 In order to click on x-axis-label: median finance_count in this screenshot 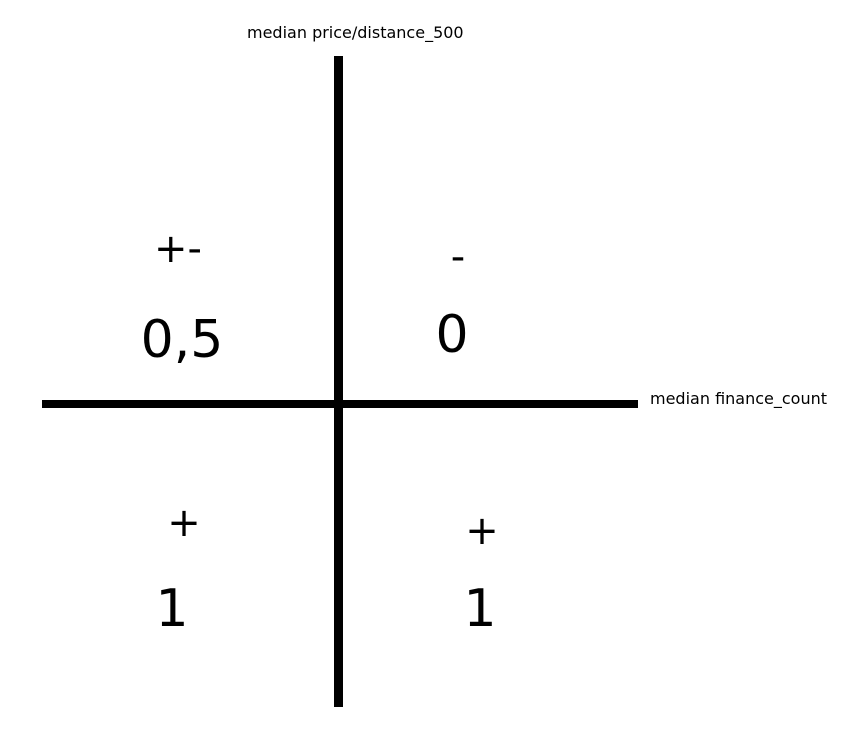, I will do `click(739, 398)`.